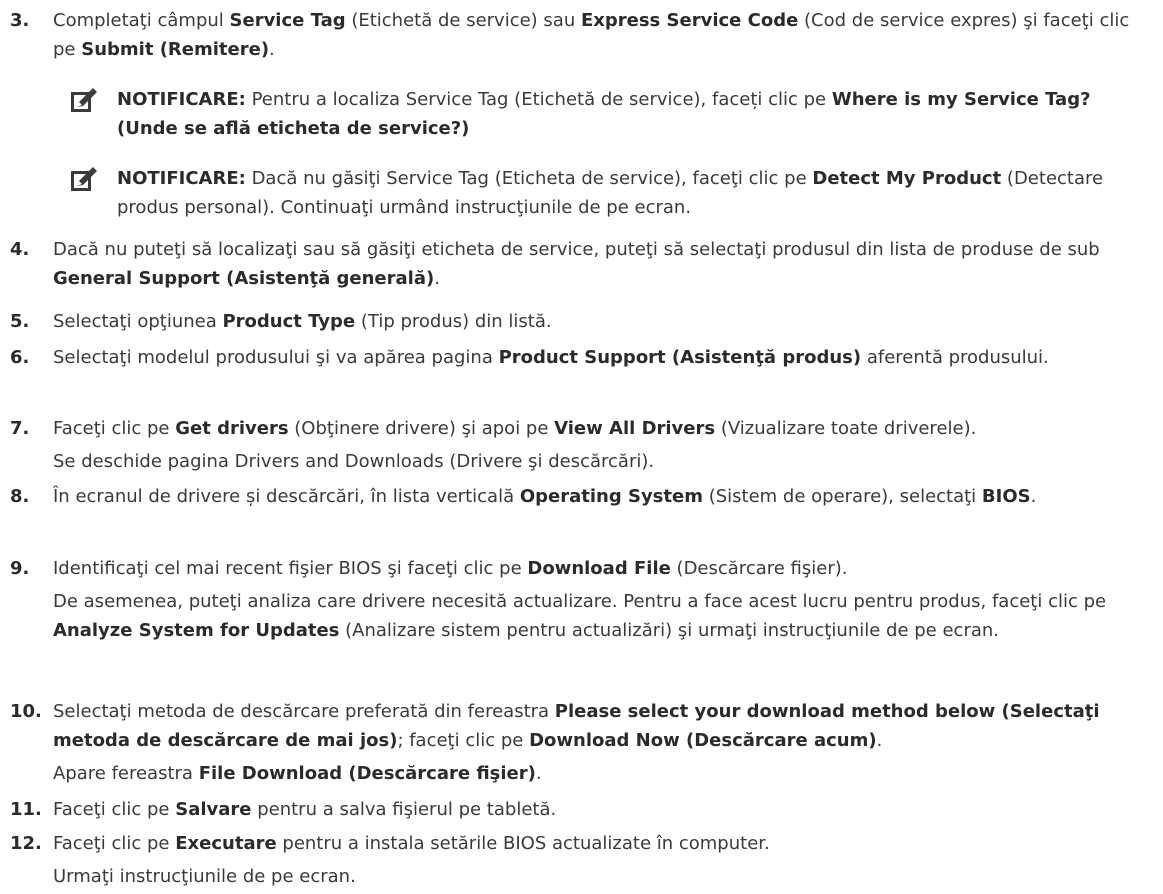 Image resolution: width=1163 pixels, height=894 pixels. What do you see at coordinates (680, 357) in the screenshot?
I see `bold-term: Product Support (Asistenţă produs)` at bounding box center [680, 357].